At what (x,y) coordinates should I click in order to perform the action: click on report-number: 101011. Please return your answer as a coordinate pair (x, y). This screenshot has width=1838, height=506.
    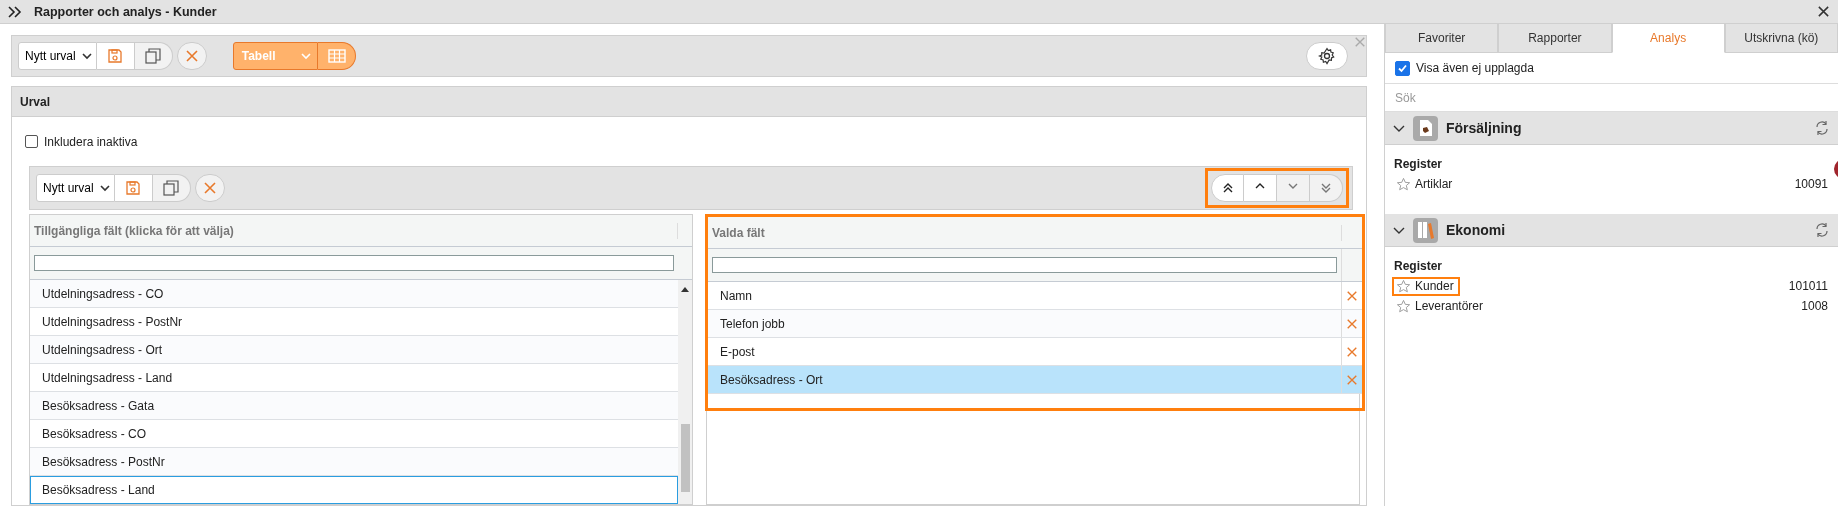
    Looking at the image, I should click on (1808, 286).